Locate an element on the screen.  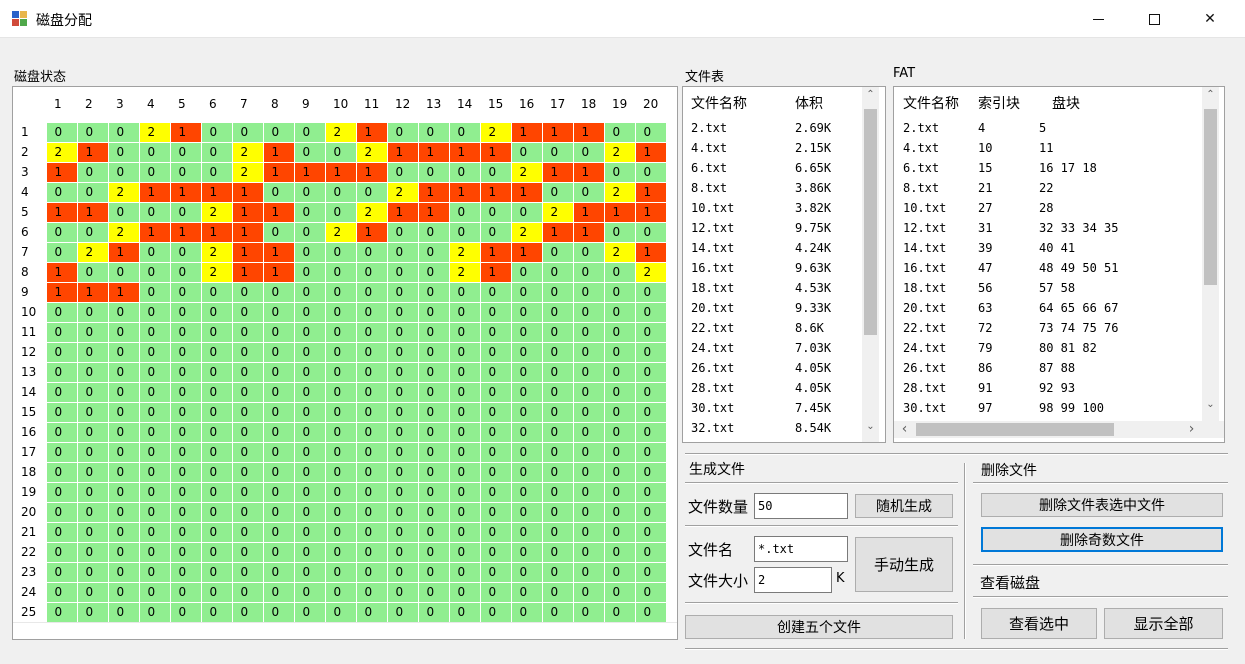
file-table-row-size: 3.86K is located at coordinates (813, 188).